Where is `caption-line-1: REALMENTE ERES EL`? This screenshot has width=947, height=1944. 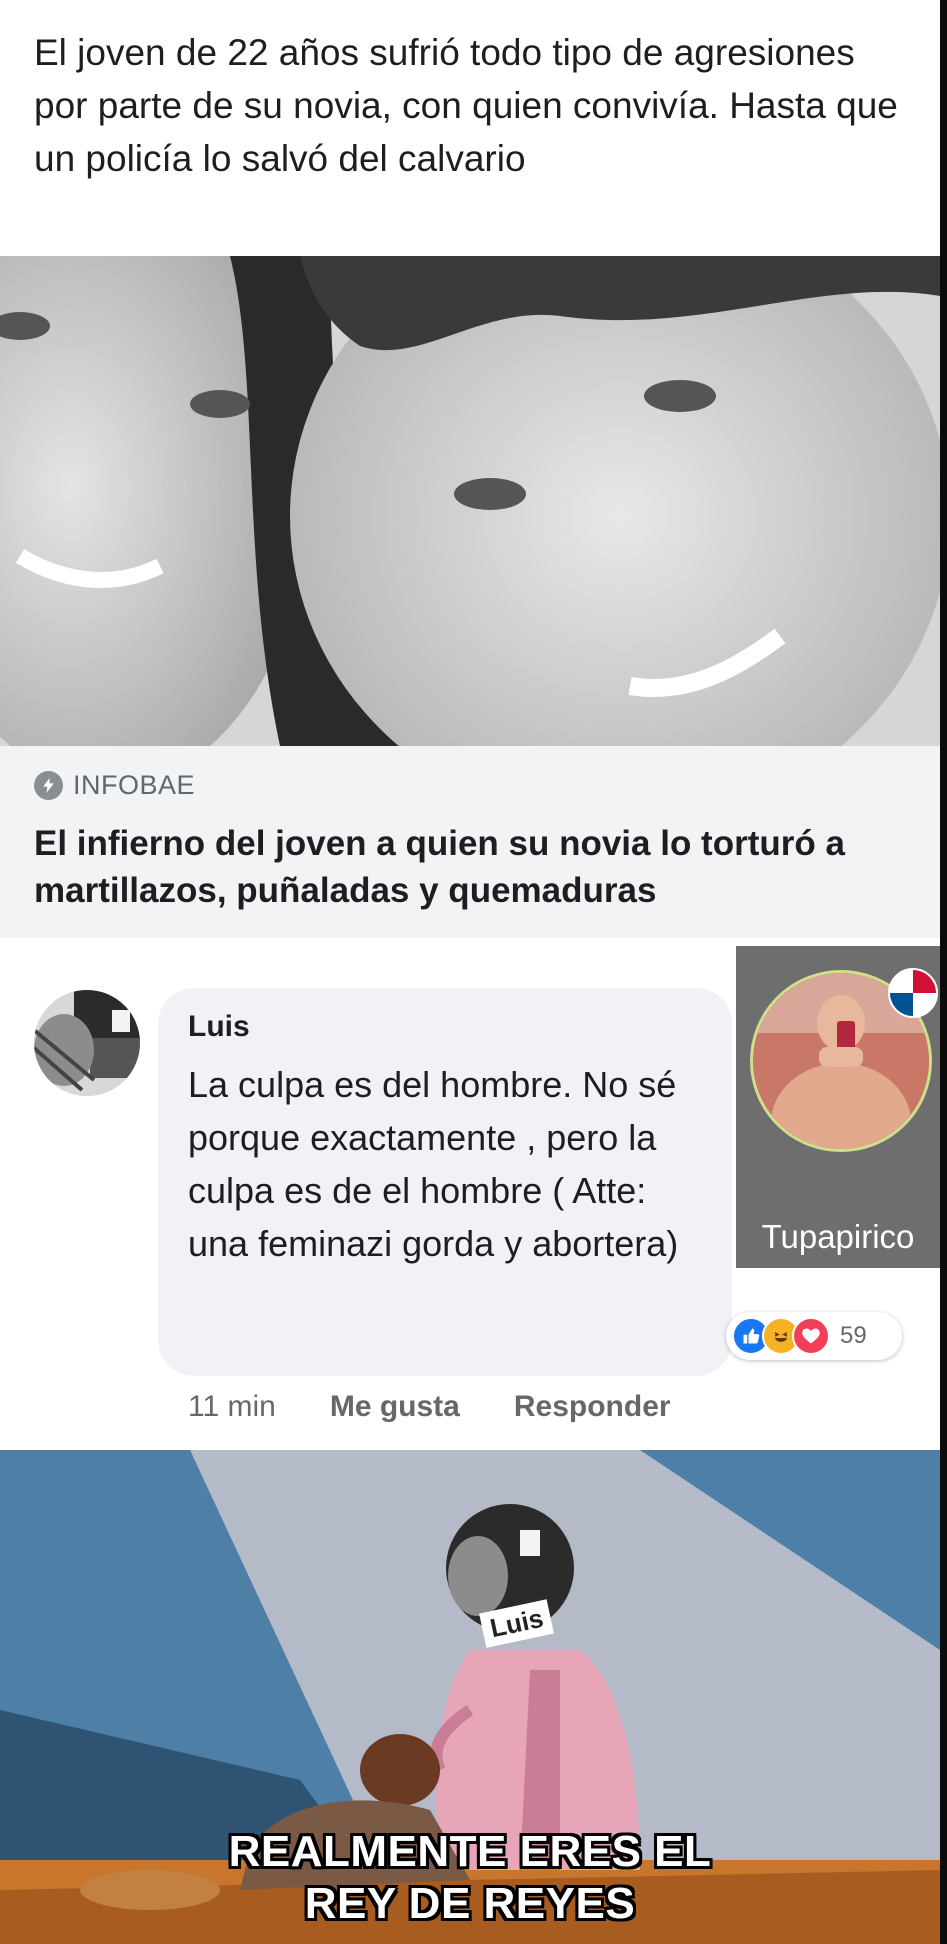
caption-line-1: REALMENTE ERES EL is located at coordinates (470, 1851).